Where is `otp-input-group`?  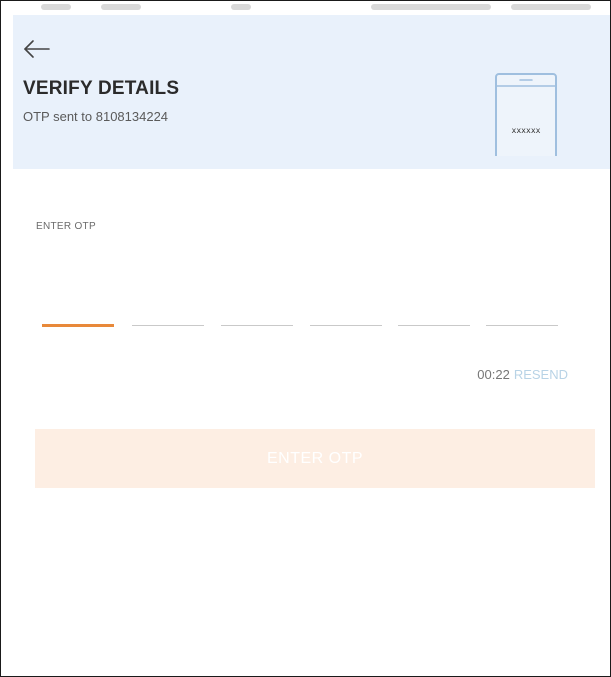 otp-input-group is located at coordinates (302, 313).